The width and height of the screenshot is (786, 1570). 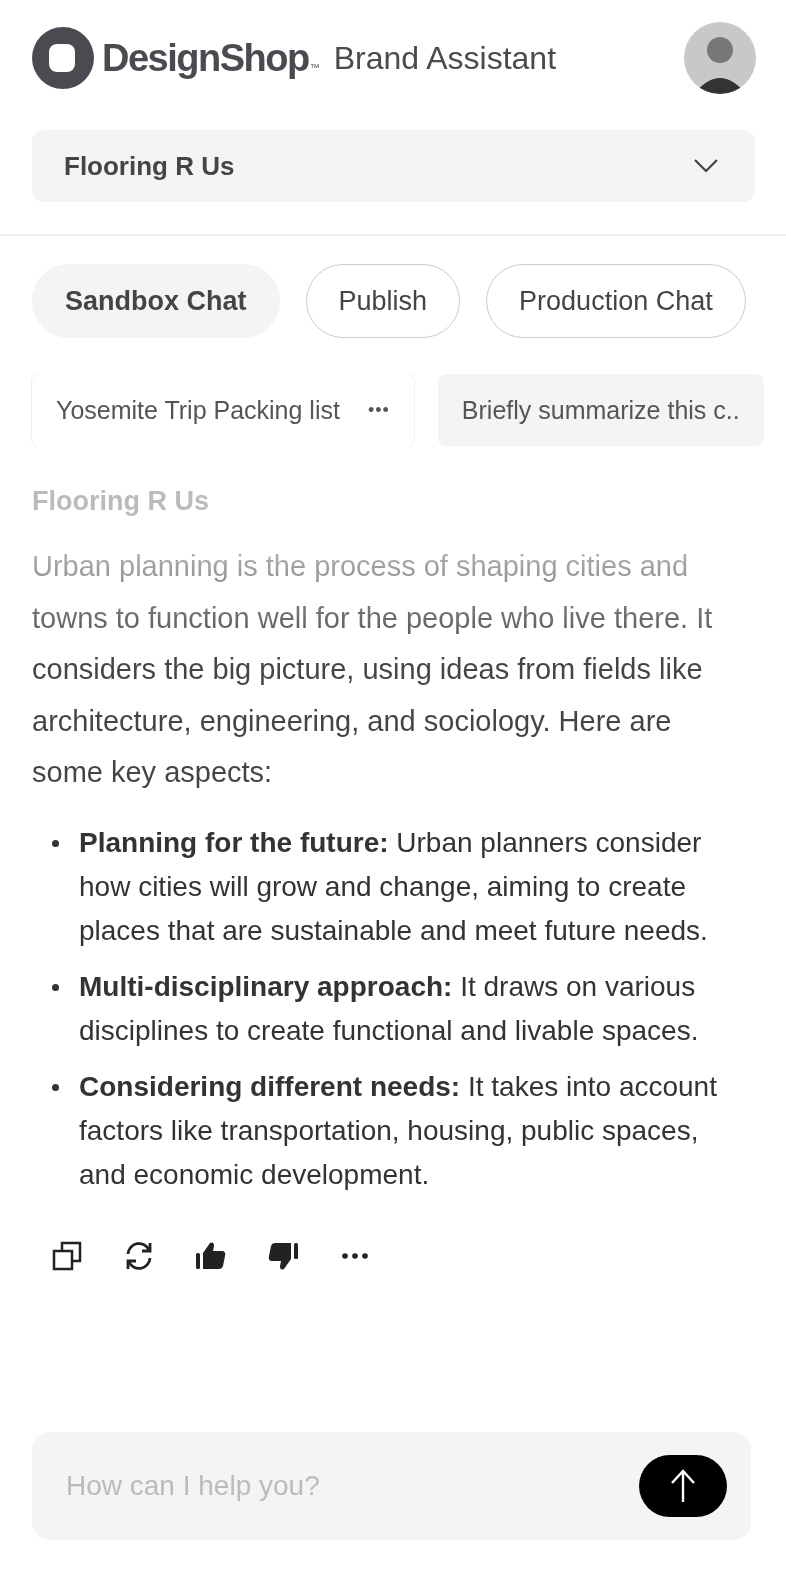 I want to click on list-item-text: Planning for the future: Urban planners consider how cities will grow and change, aiming to create places that are sustainable and meet future needs., so click(x=394, y=886).